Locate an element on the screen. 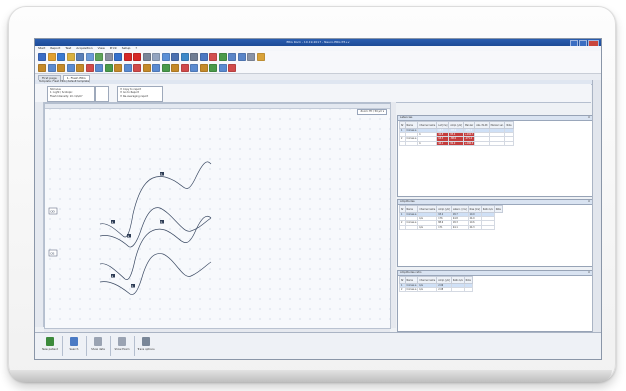  re-averaging-checkbox: ☐ Re-averaging report is located at coordinates (140, 96).